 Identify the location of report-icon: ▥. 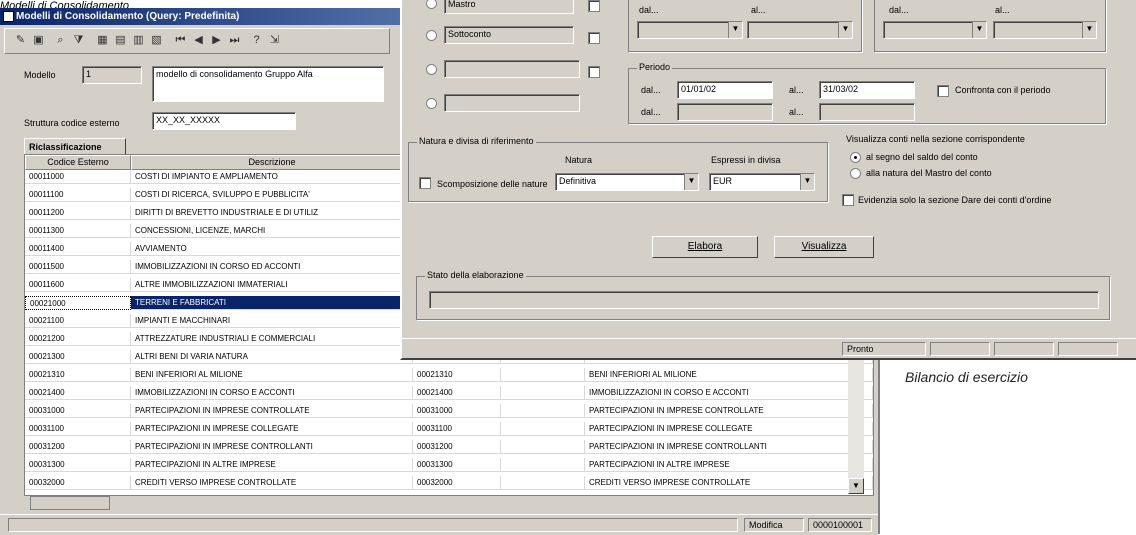
(138, 40).